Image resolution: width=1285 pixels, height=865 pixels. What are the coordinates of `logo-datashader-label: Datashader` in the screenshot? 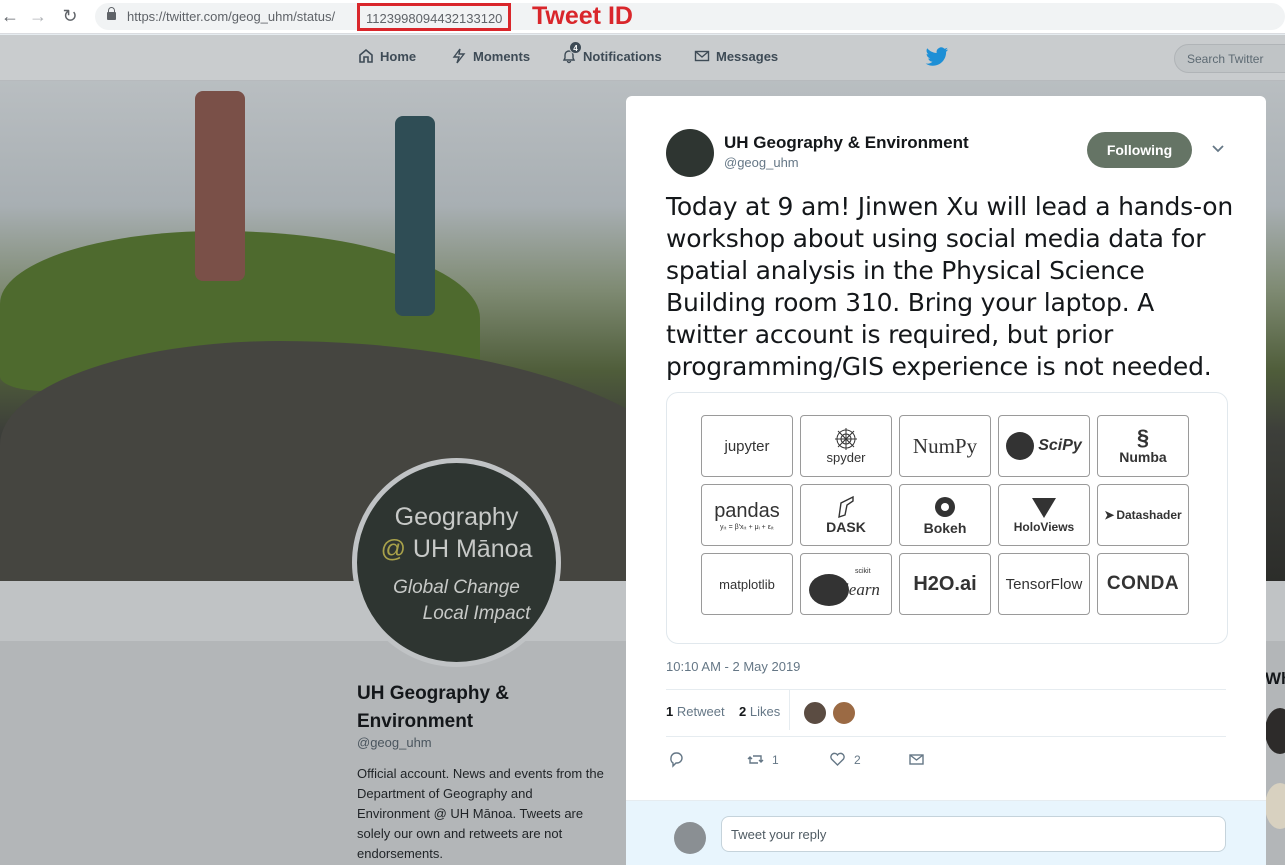 It's located at (1149, 515).